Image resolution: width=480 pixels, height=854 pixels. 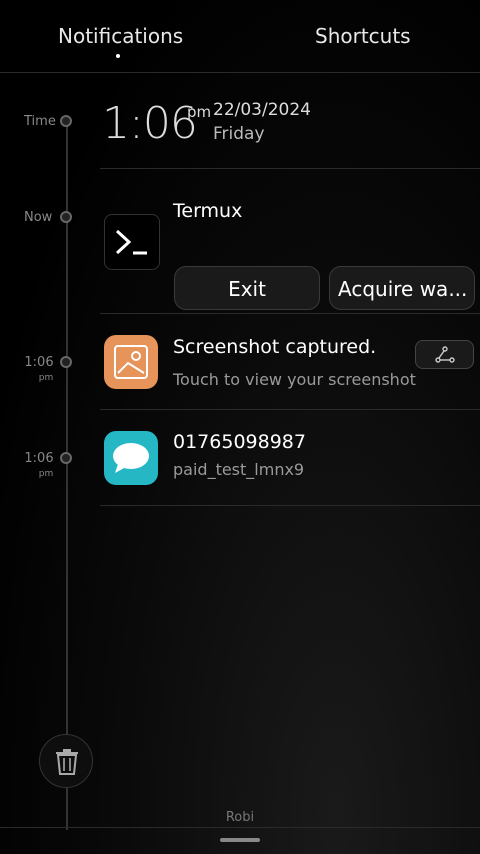 What do you see at coordinates (240, 36) in the screenshot?
I see `notification-tabs: Notifications Shortcuts` at bounding box center [240, 36].